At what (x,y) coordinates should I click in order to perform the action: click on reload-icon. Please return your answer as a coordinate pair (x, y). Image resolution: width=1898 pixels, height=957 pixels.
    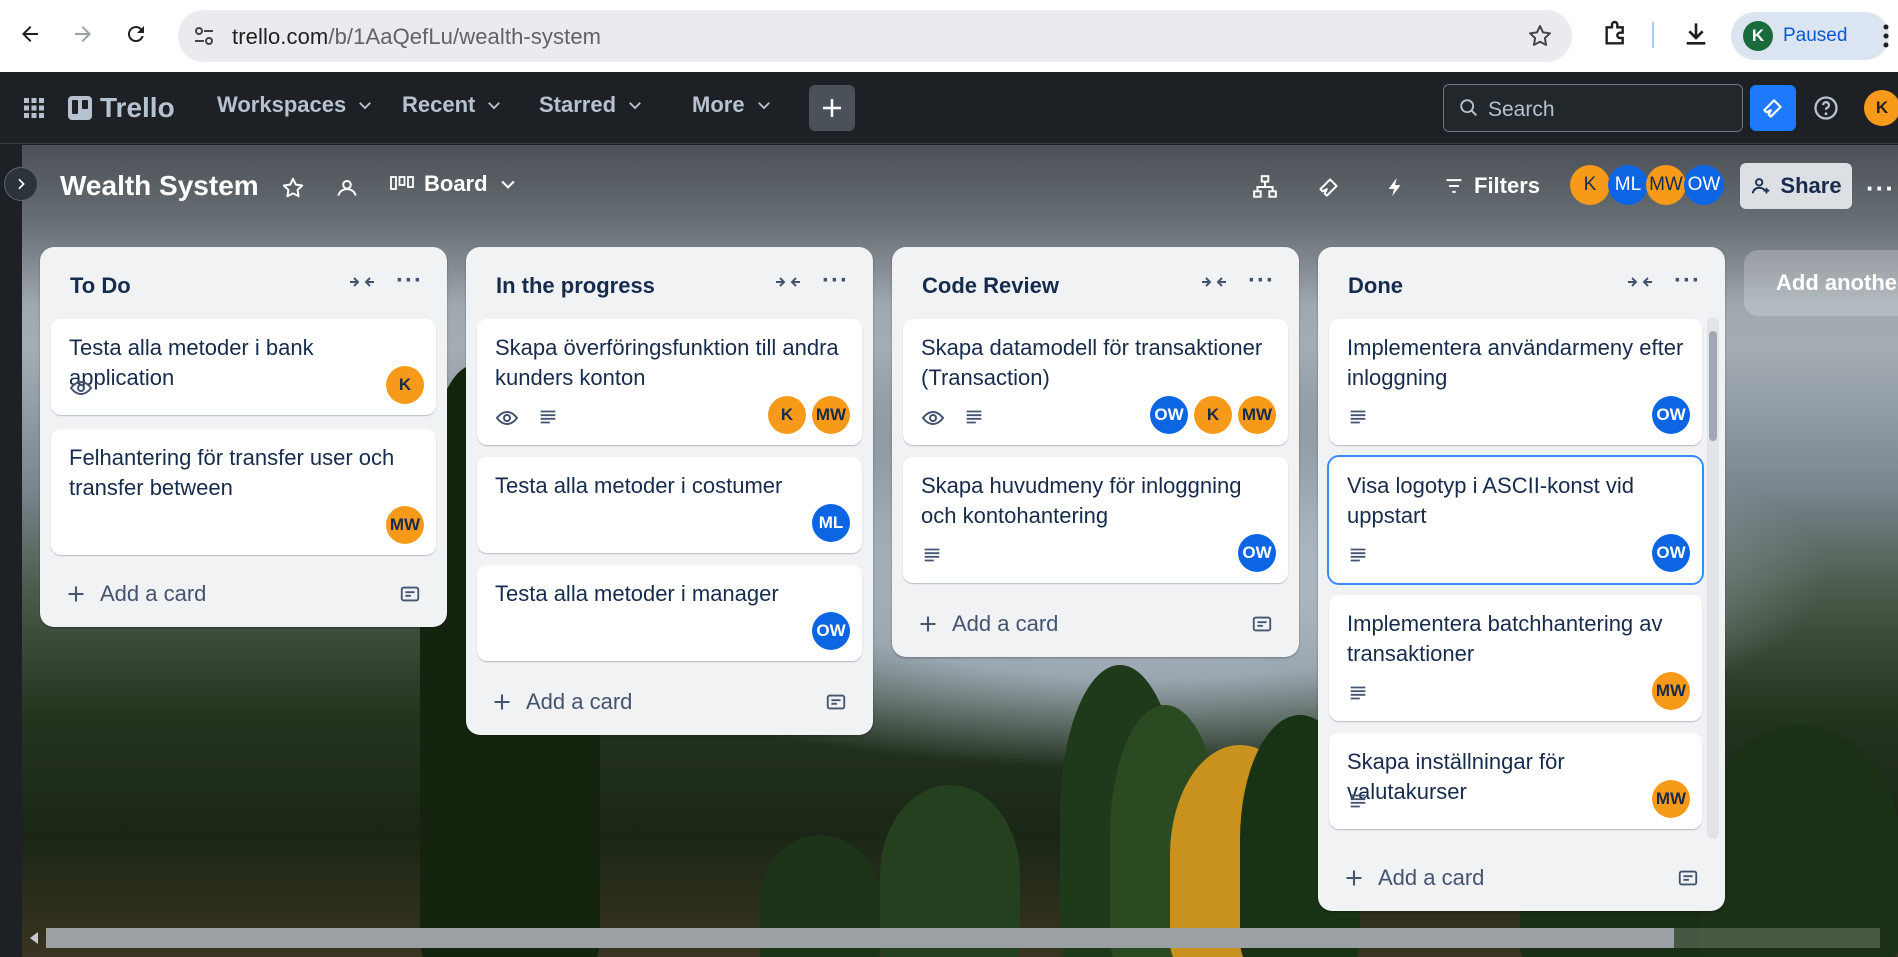
    Looking at the image, I should click on (136, 34).